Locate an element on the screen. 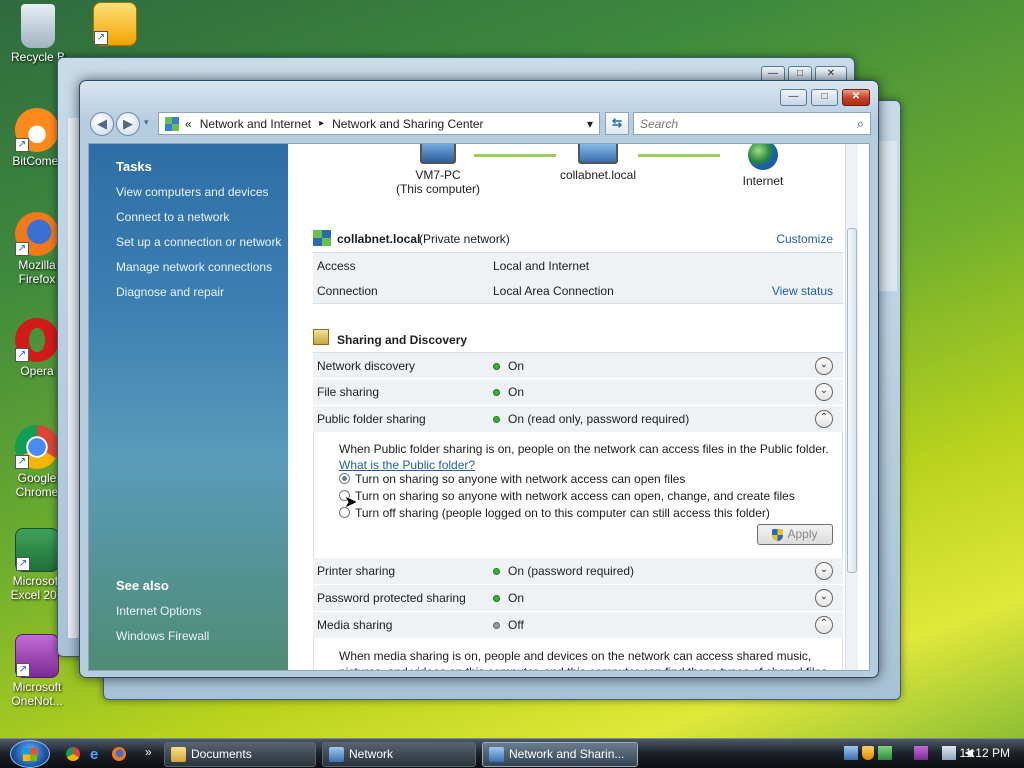  access-label: Access is located at coordinates (336, 265).